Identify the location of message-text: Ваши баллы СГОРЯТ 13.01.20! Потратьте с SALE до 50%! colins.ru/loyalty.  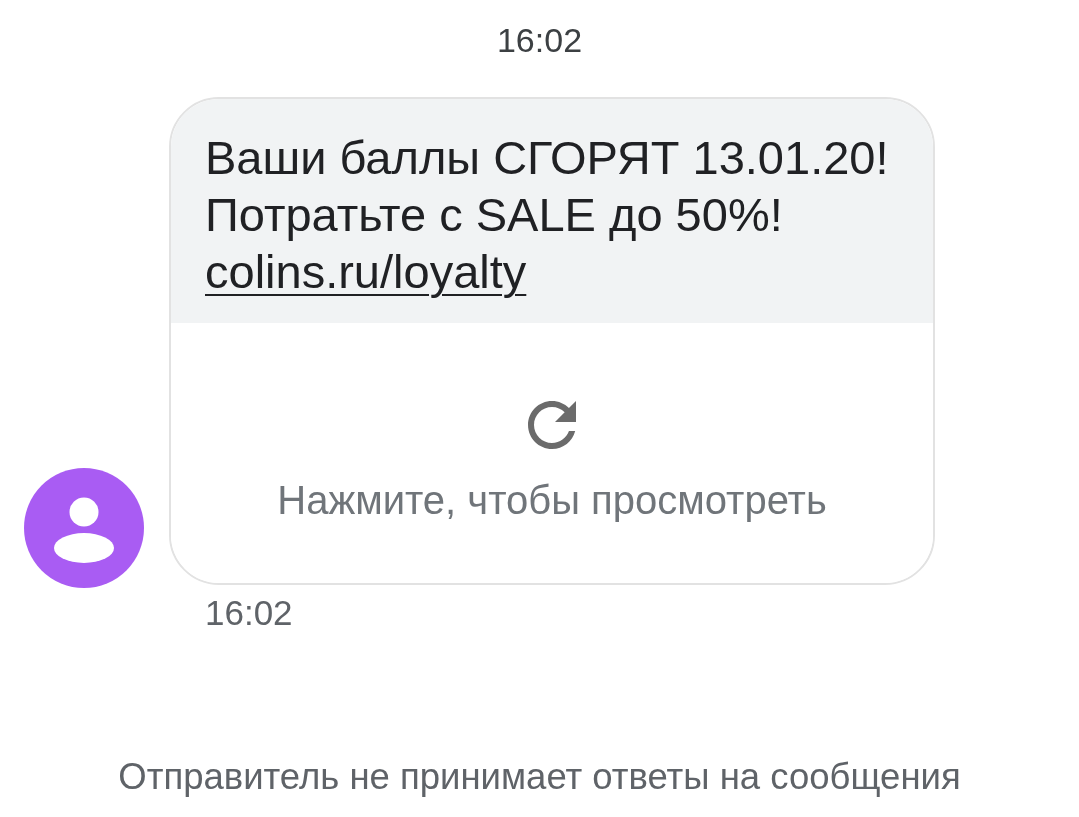
(547, 215).